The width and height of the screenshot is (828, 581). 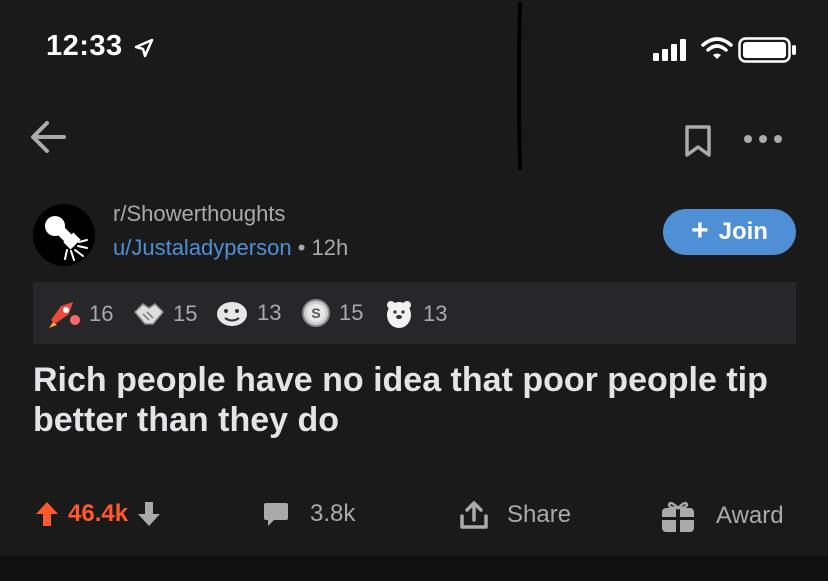 I want to click on more-icon, so click(x=763, y=139).